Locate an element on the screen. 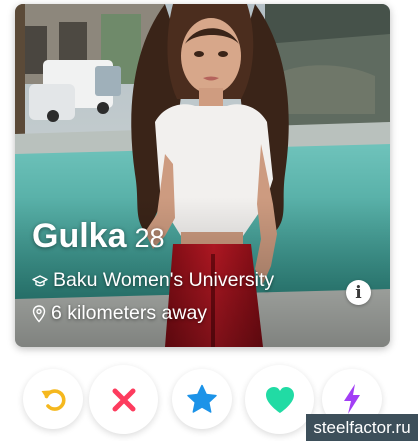 The height and width of the screenshot is (441, 418). like-button is located at coordinates (279, 399).